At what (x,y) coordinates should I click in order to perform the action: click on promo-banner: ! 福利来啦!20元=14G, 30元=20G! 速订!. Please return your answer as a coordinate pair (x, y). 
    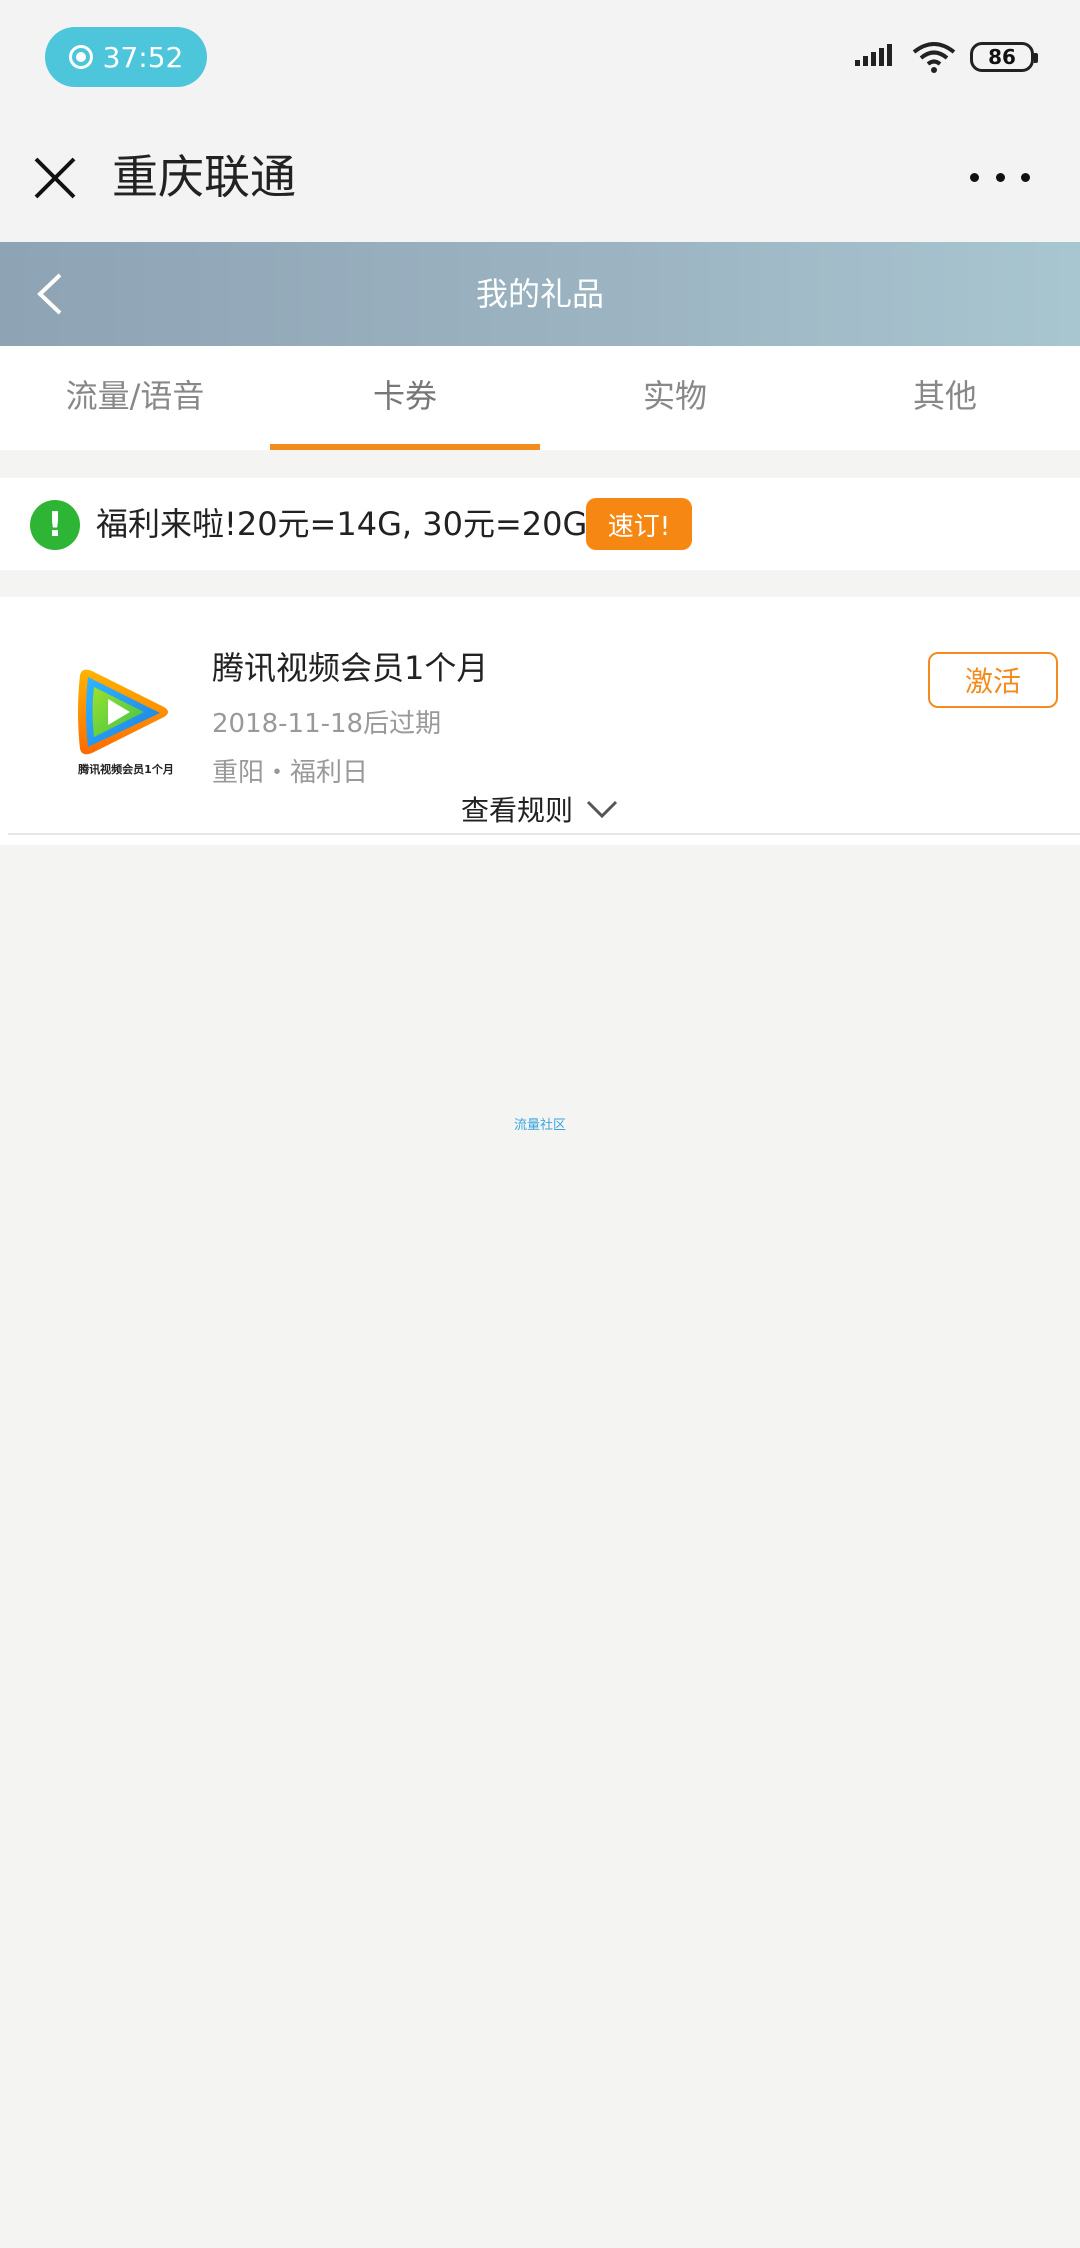
    Looking at the image, I should click on (540, 524).